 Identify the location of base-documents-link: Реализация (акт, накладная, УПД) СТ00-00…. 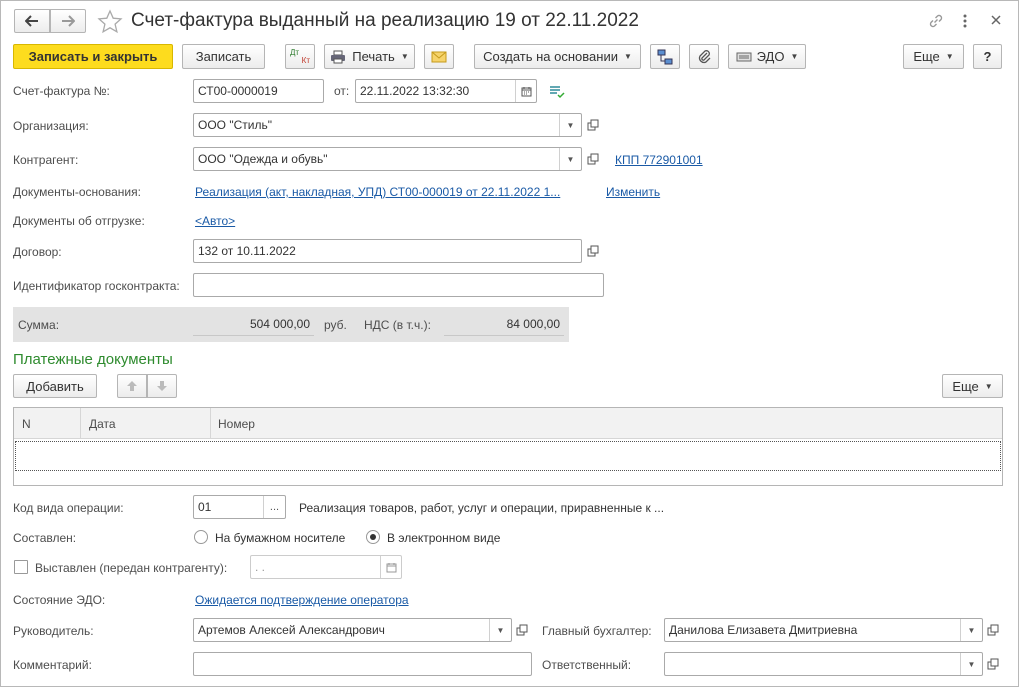
(377, 192).